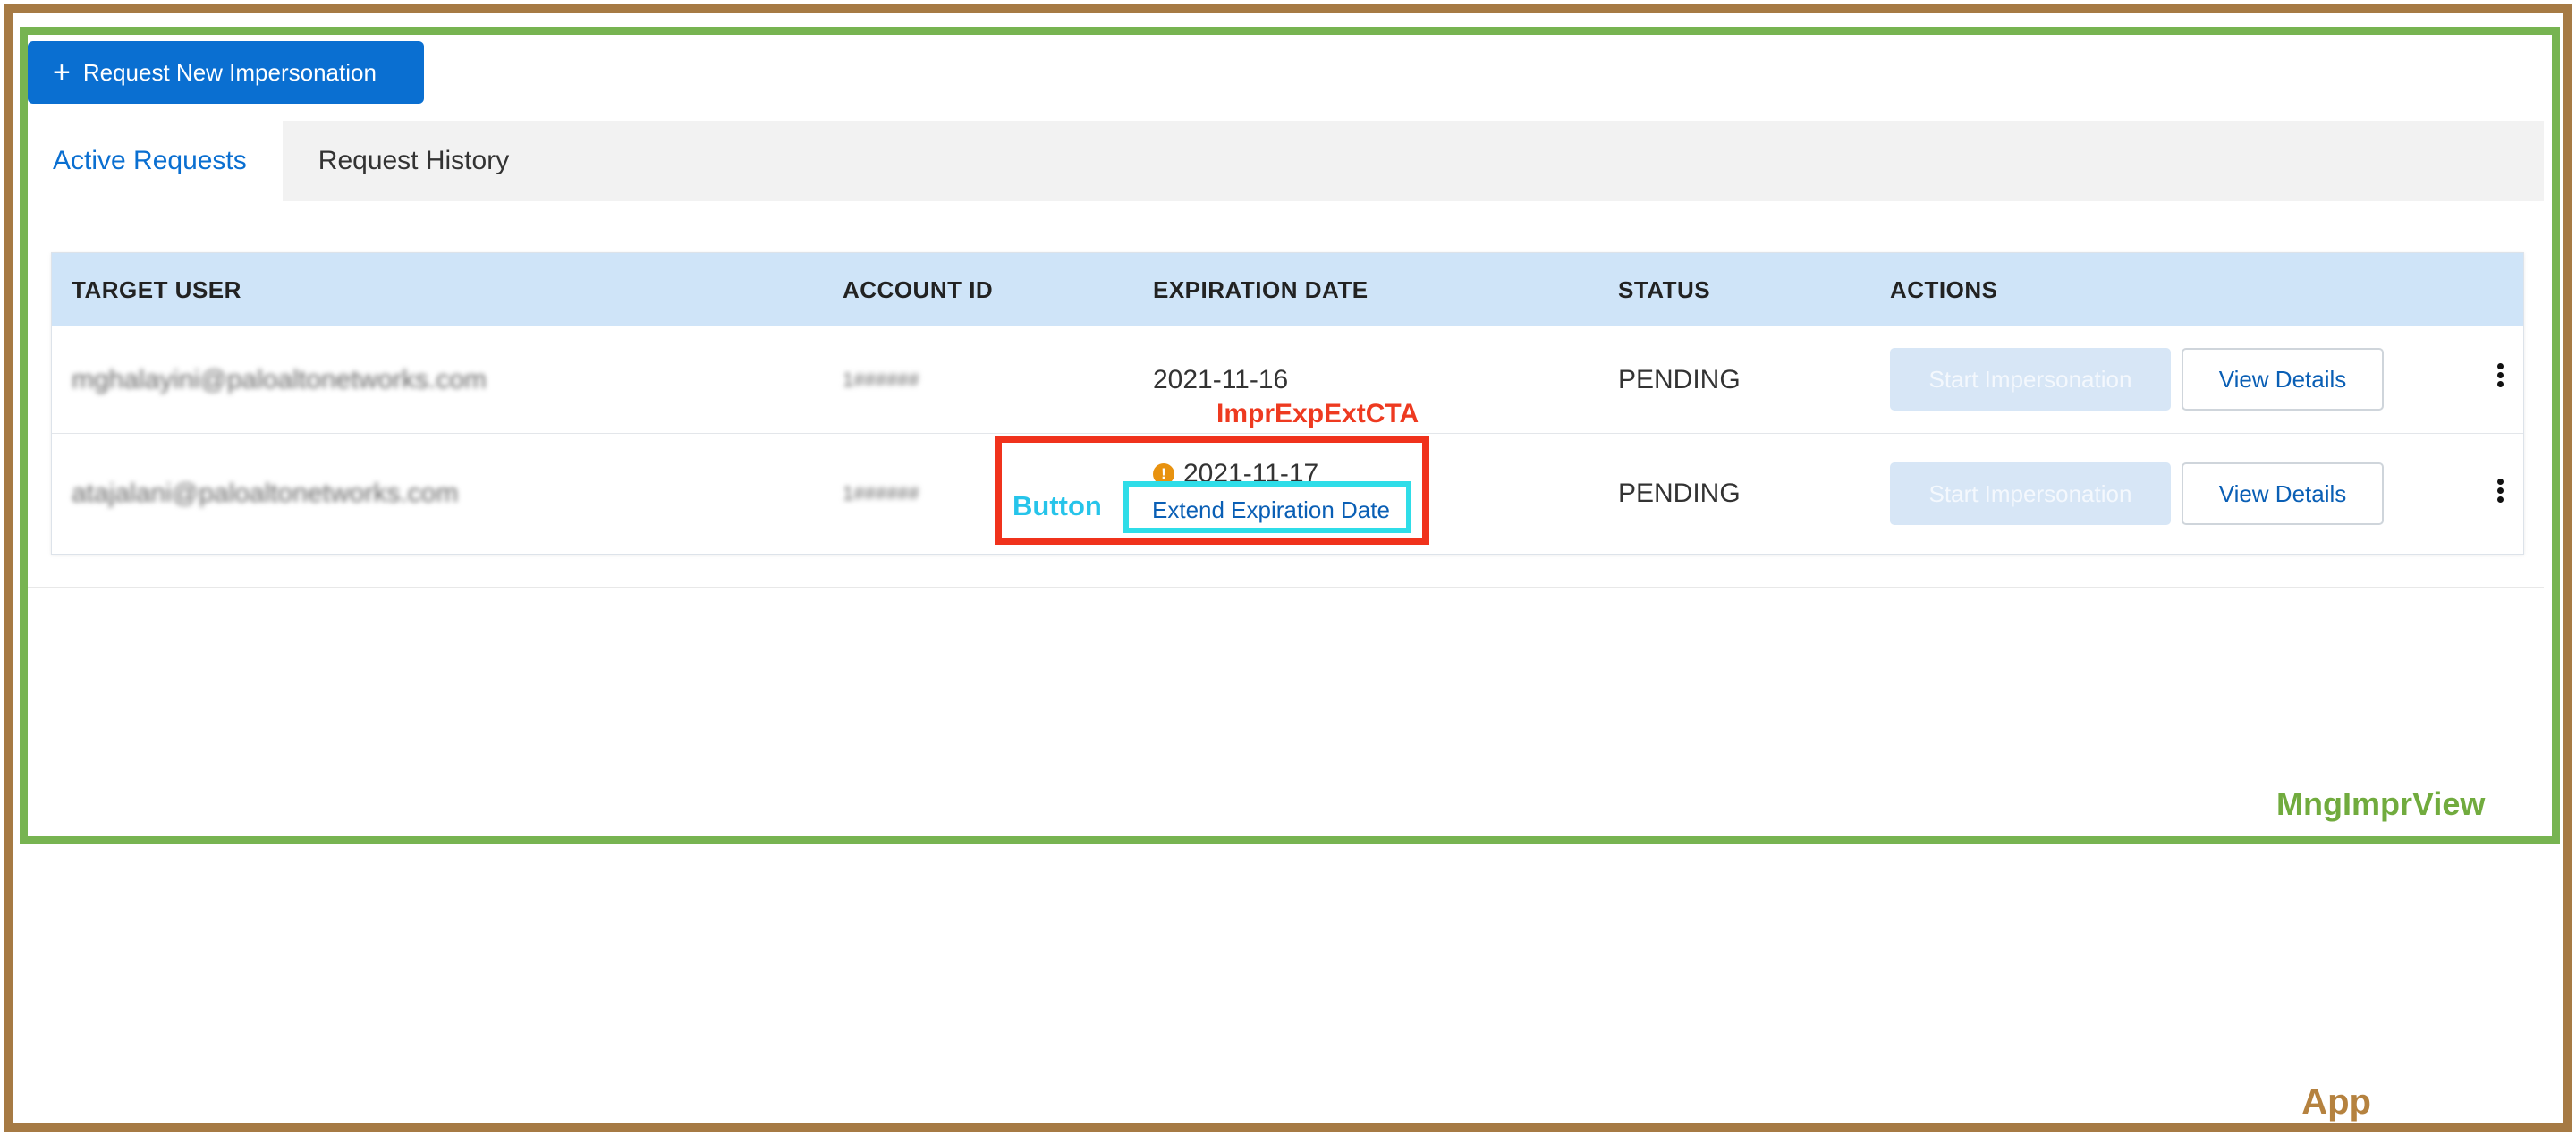  I want to click on button-annotation-label: Button, so click(1057, 505).